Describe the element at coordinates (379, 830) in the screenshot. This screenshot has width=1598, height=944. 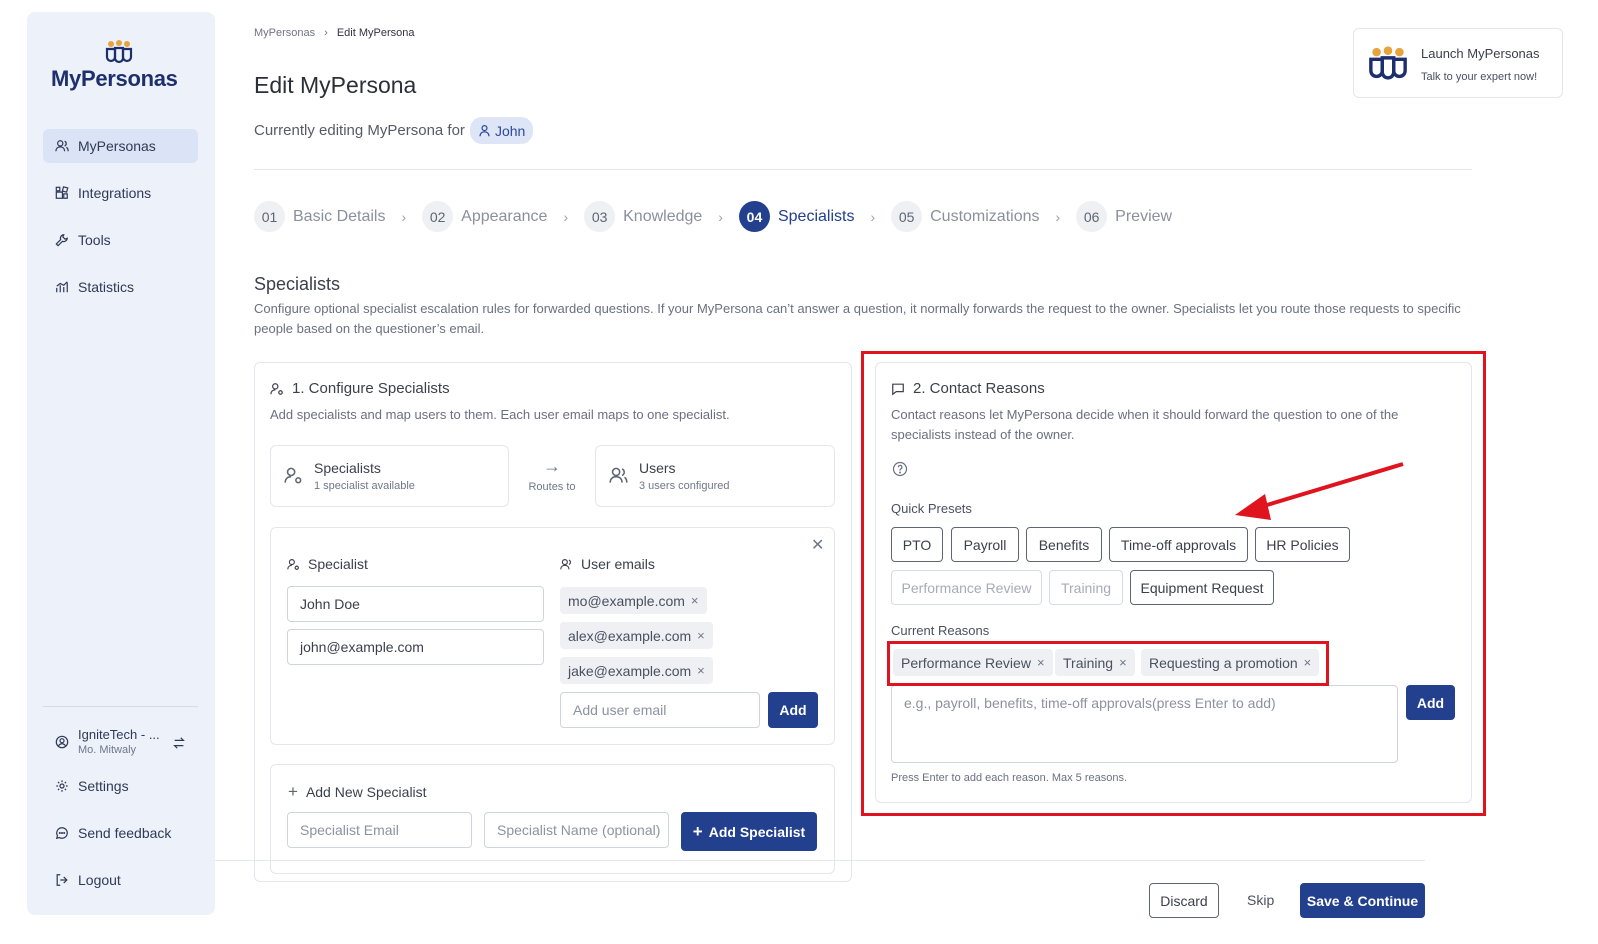
I see `new-specialist-email-input: Specialist Email` at that location.